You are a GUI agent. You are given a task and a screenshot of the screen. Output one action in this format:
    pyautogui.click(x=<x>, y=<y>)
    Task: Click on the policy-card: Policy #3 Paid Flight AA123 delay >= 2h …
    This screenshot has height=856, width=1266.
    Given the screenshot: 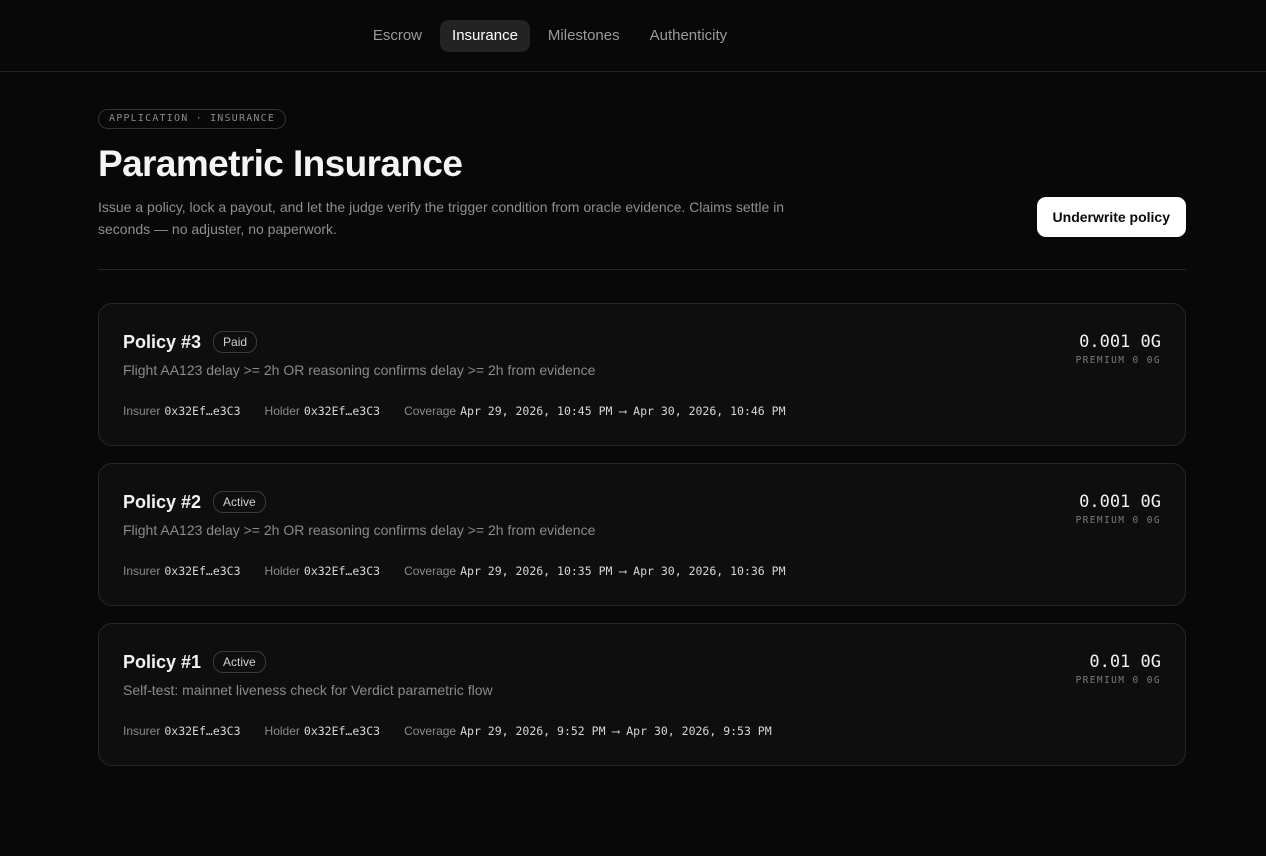 What is the action you would take?
    pyautogui.click(x=642, y=374)
    